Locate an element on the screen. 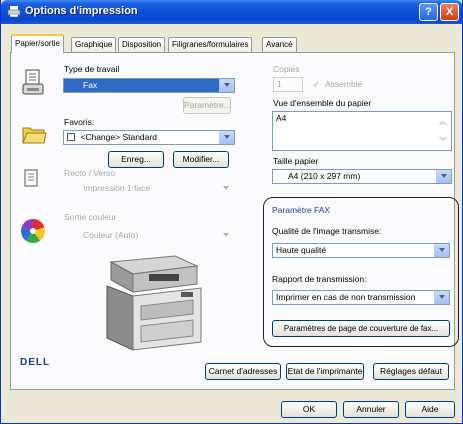 Image resolution: width=463 pixels, height=424 pixels. defaults-button: Réglages défaut is located at coordinates (411, 371).